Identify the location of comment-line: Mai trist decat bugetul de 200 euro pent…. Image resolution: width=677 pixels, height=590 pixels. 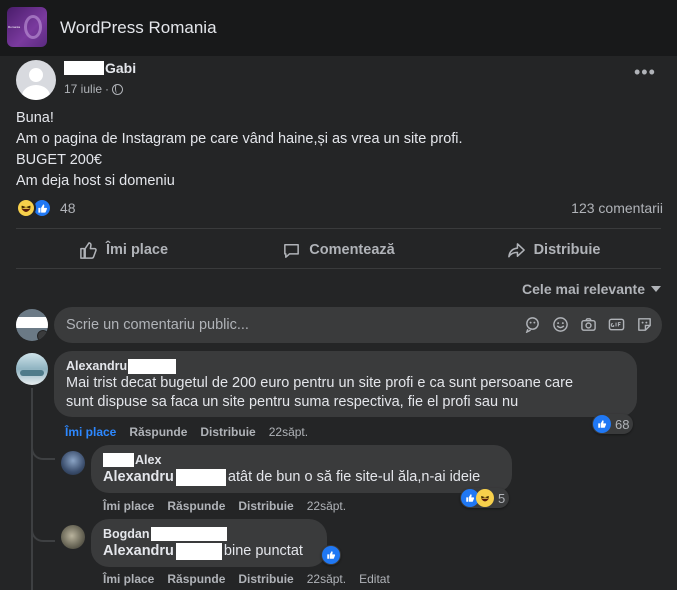
(320, 383).